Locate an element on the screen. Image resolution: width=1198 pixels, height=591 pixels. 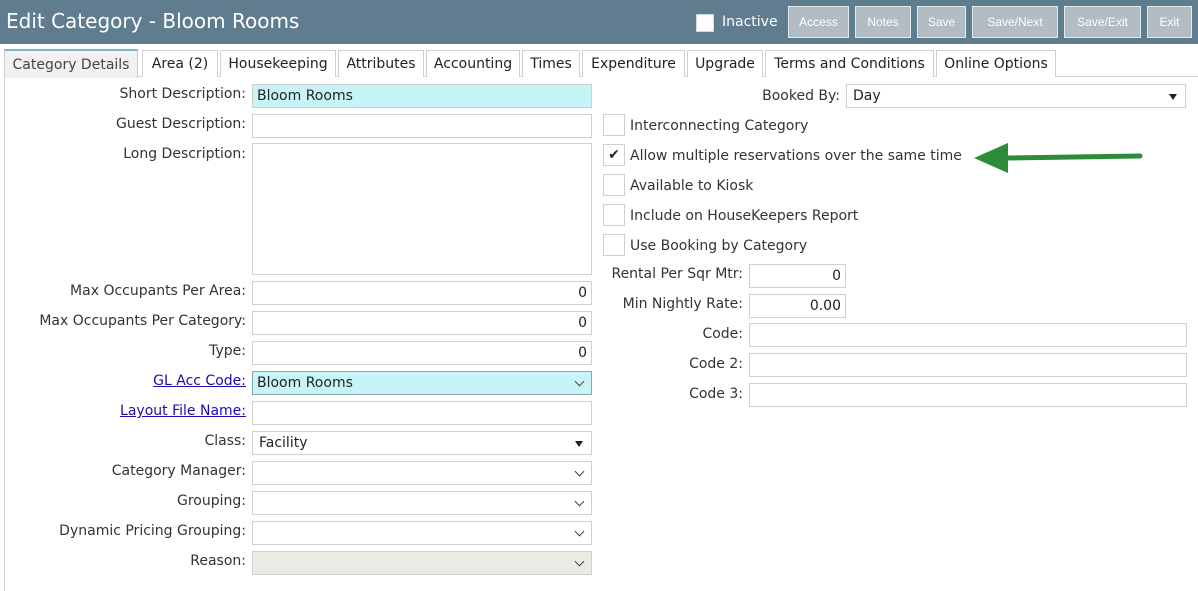
type-input: 0 is located at coordinates (422, 353).